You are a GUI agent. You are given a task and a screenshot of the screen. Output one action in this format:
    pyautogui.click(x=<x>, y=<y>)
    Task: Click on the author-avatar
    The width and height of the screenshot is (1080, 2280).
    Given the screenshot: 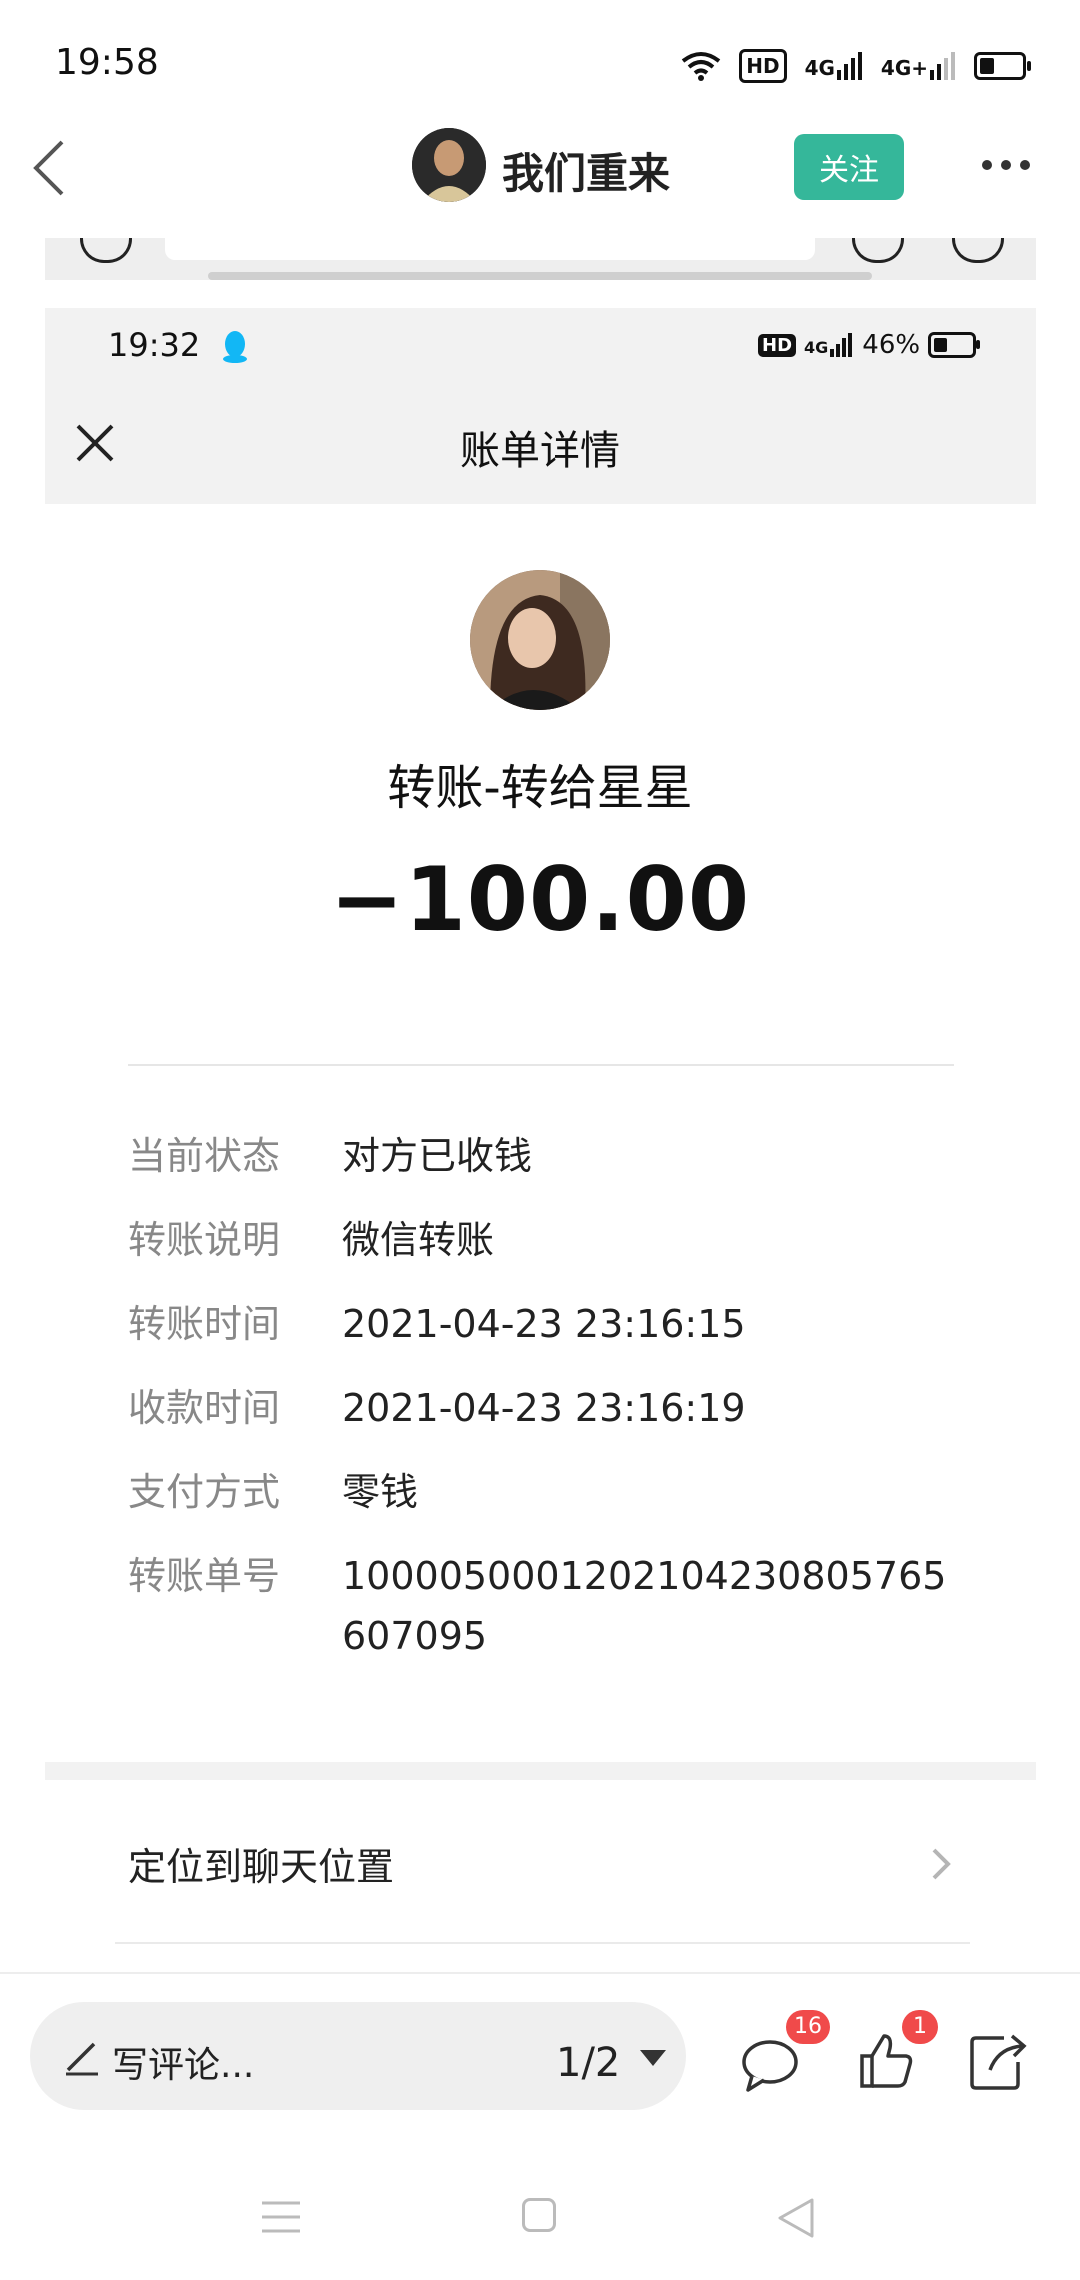 What is the action you would take?
    pyautogui.click(x=449, y=165)
    